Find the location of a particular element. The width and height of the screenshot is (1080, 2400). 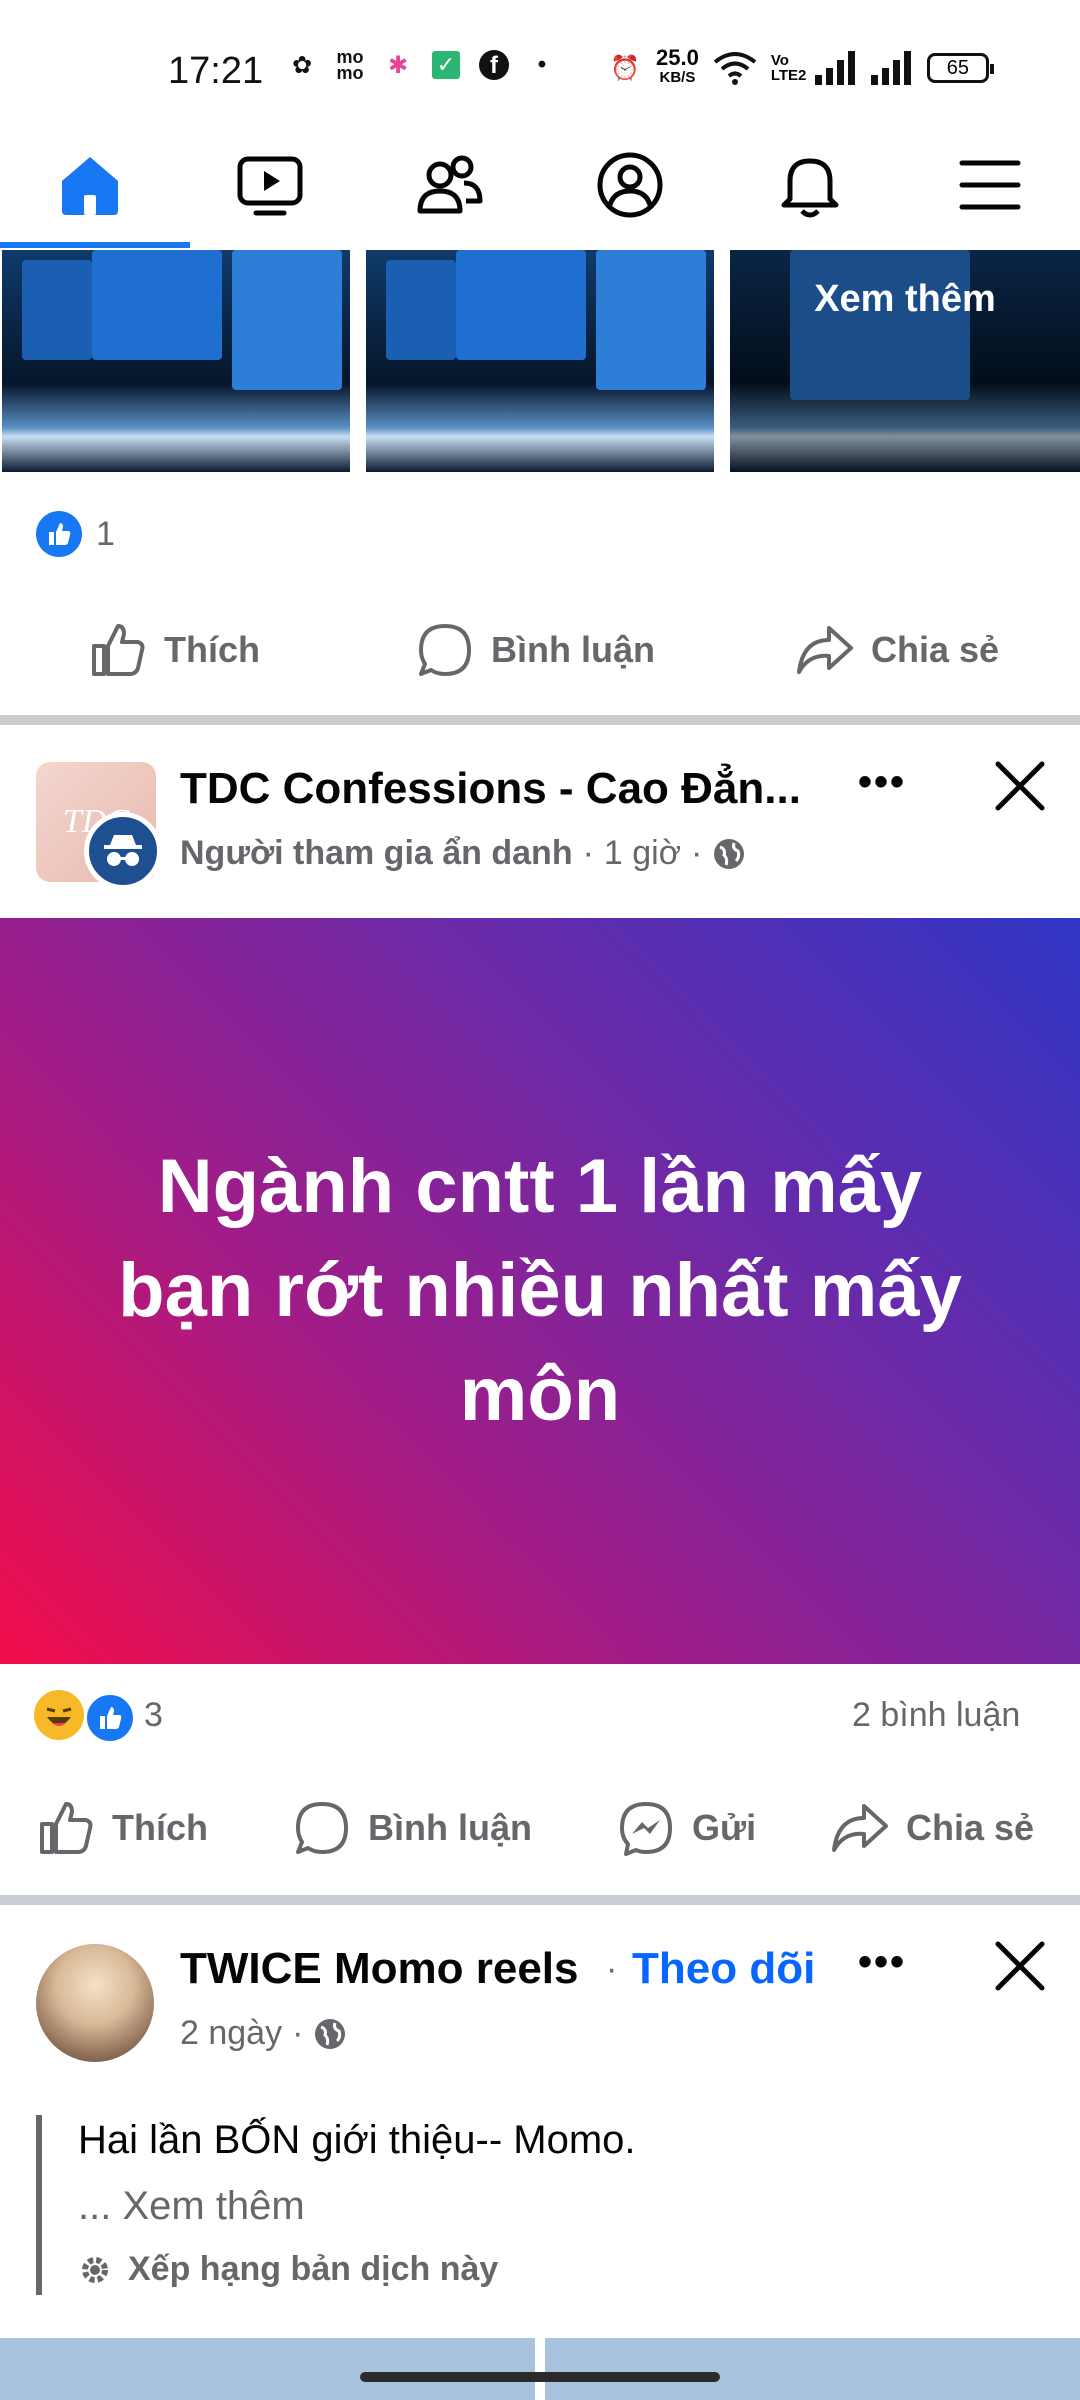

nav-menu is located at coordinates (990, 185).